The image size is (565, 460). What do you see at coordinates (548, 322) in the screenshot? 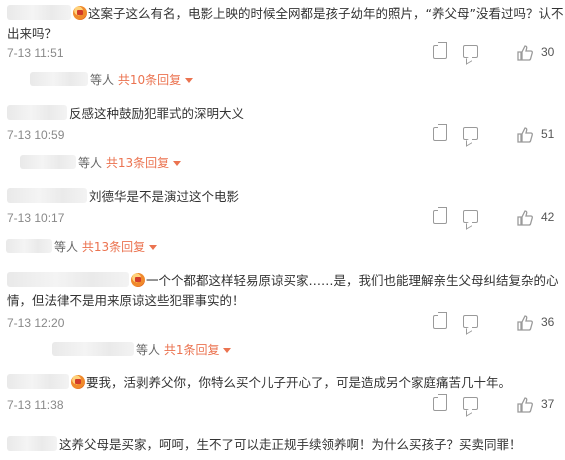
I see `like-count: 36` at bounding box center [548, 322].